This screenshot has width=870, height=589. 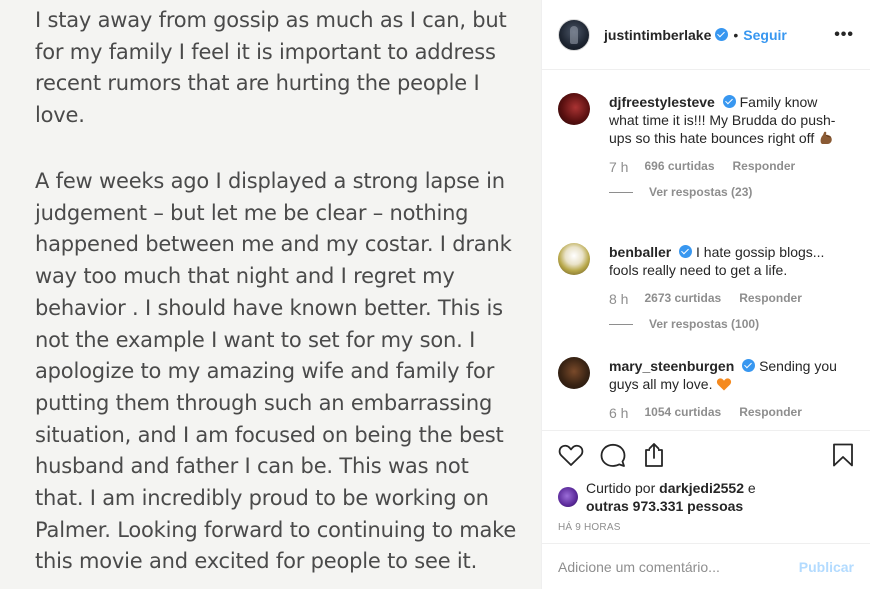 I want to click on view-replies-label: Ver respostas (23), so click(x=701, y=192).